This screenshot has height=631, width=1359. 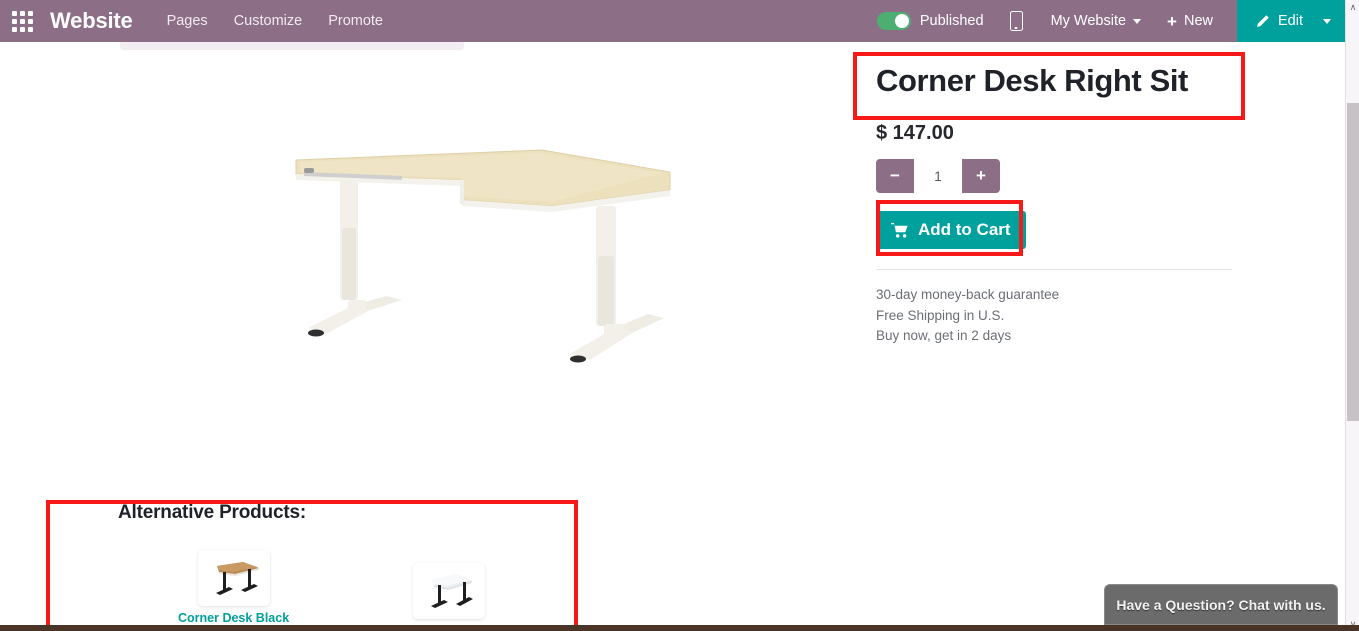 I want to click on site-selector-label: My Website, so click(x=1088, y=21).